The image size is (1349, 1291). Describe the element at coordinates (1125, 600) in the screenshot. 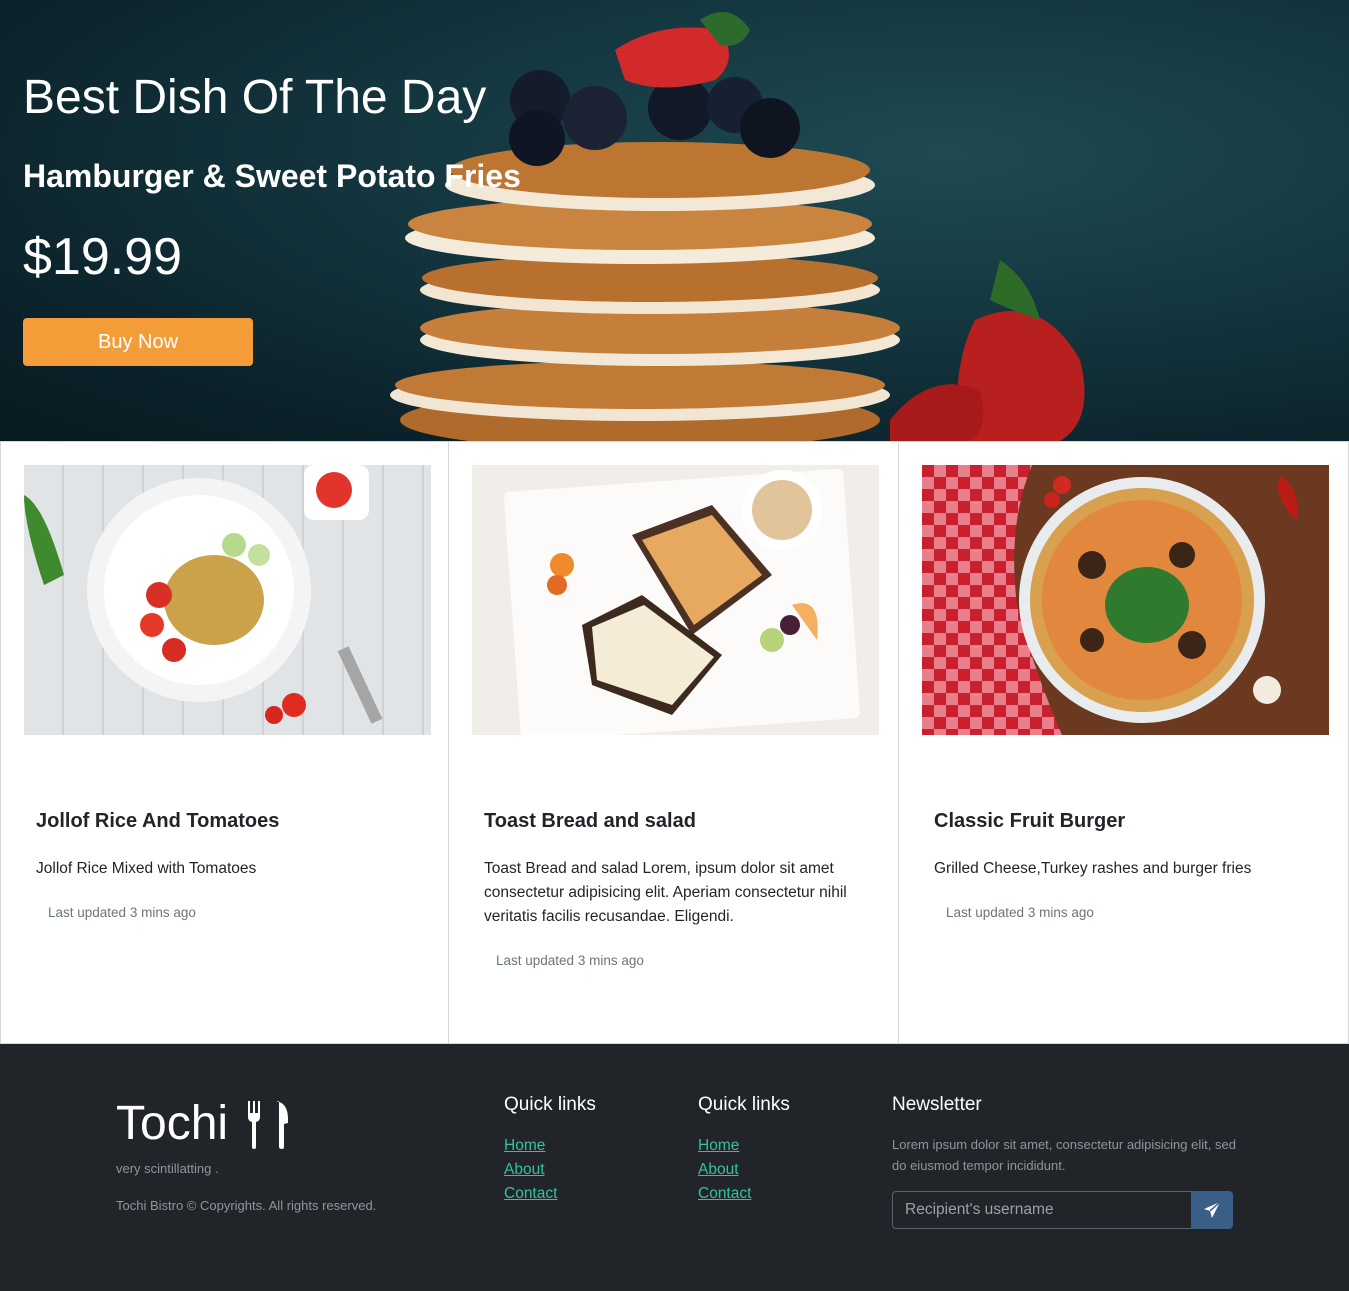

I see `pizza-image` at that location.